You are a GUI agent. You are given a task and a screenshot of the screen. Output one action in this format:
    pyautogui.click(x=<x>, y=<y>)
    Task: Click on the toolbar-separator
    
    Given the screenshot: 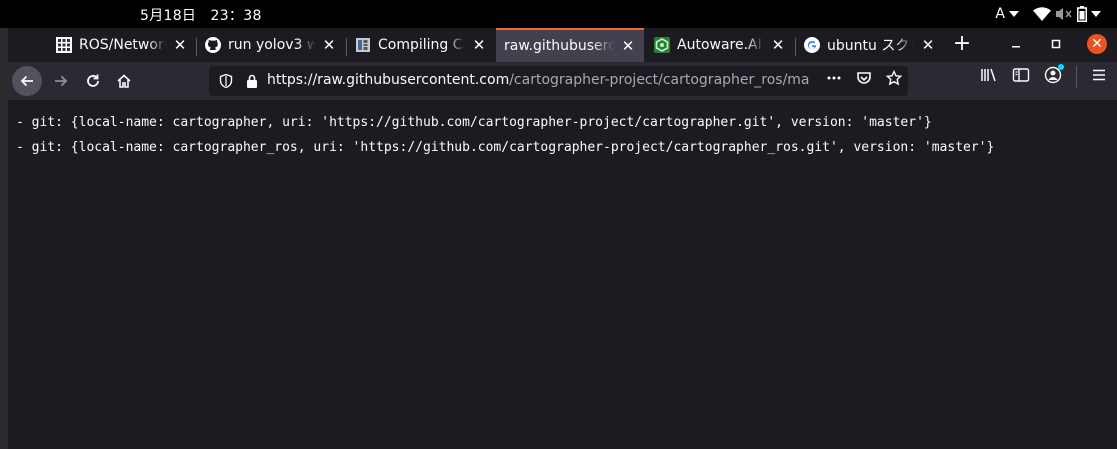 What is the action you would take?
    pyautogui.click(x=1076, y=77)
    